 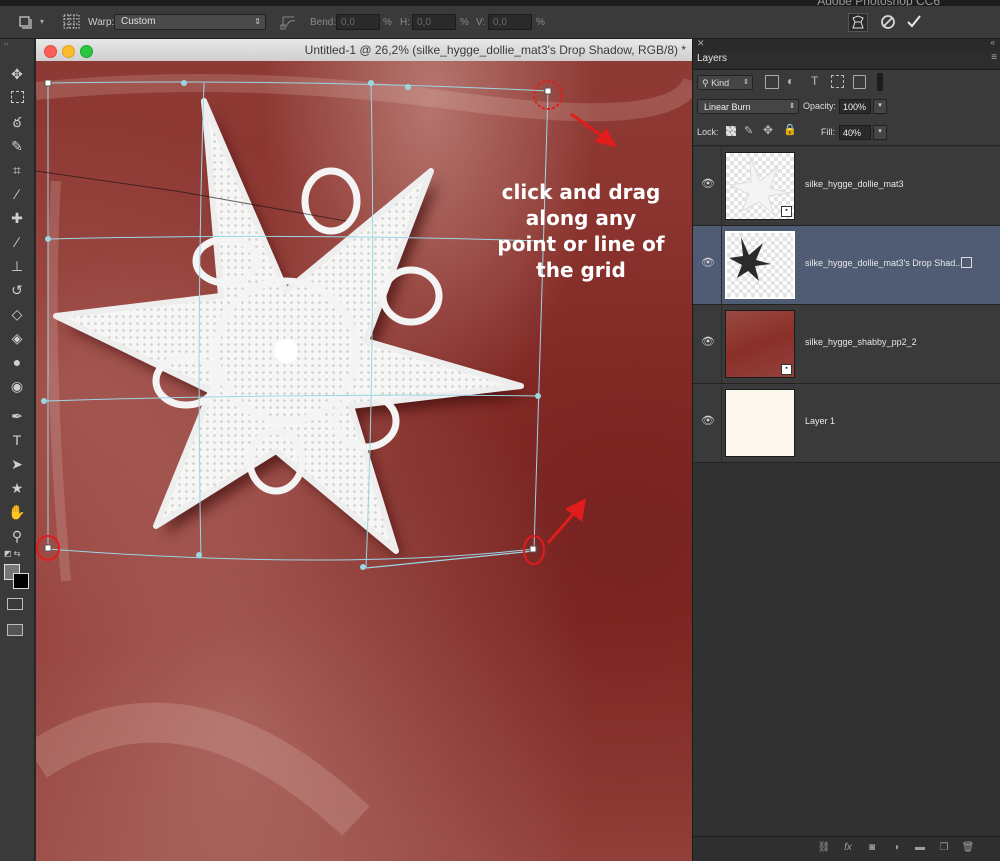 What do you see at coordinates (855, 106) in the screenshot?
I see `opacity-input: 100%` at bounding box center [855, 106].